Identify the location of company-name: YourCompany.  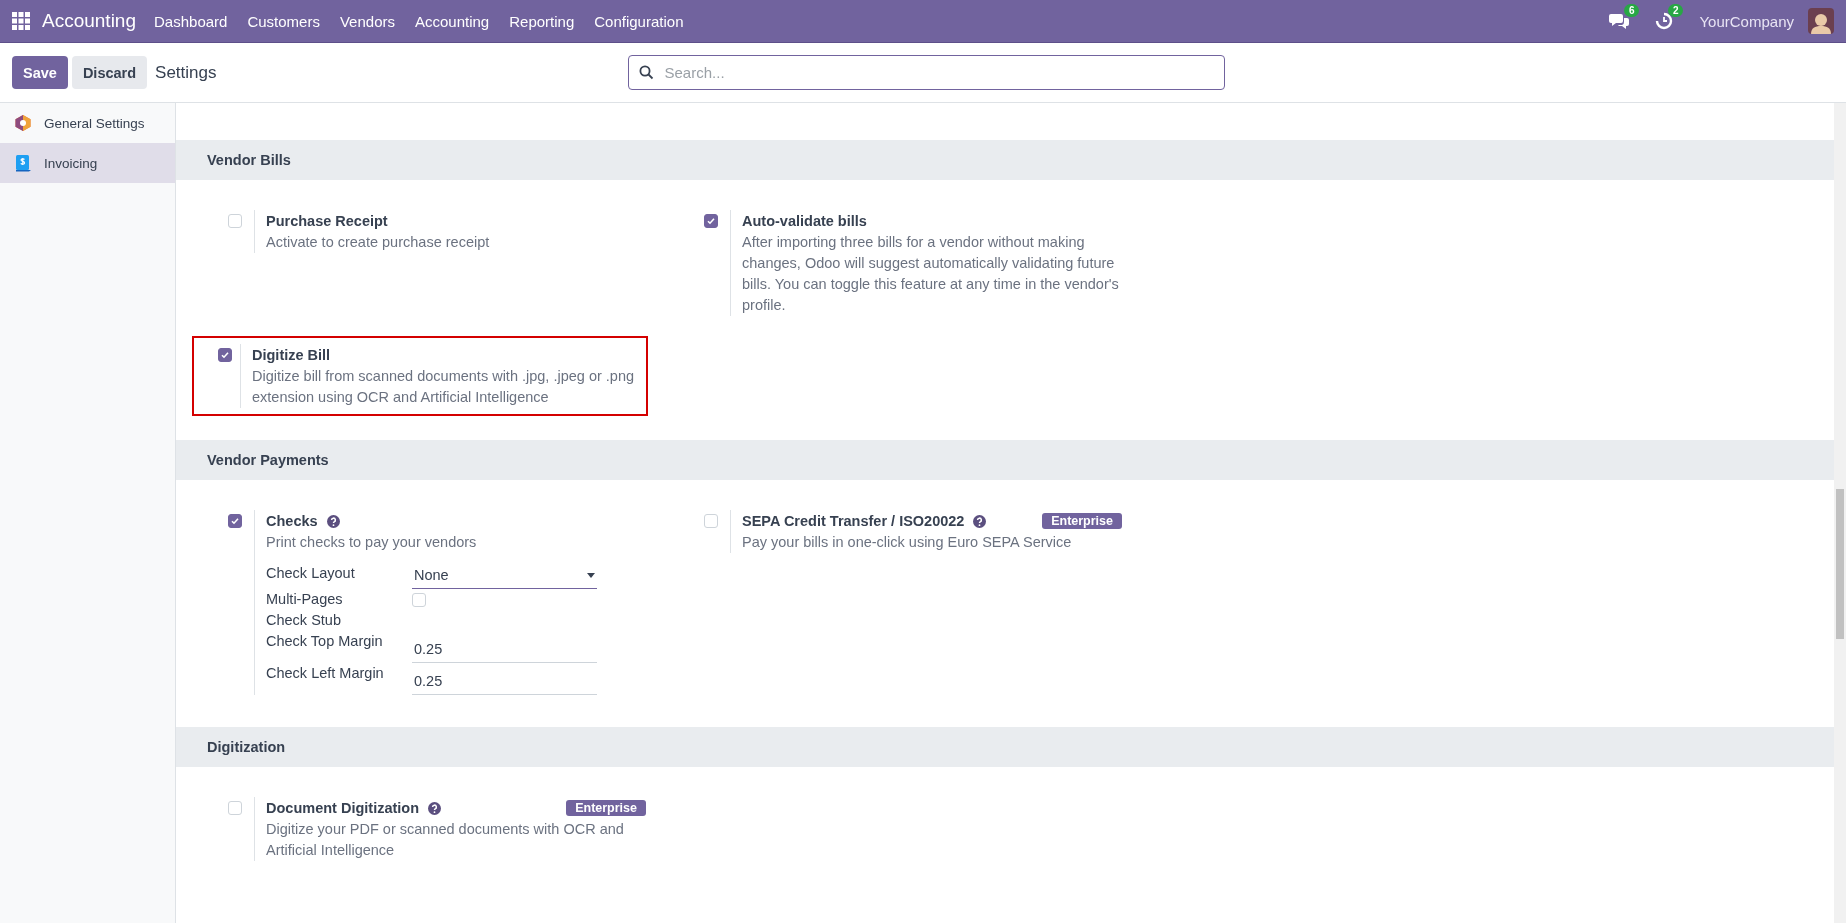
(1746, 21).